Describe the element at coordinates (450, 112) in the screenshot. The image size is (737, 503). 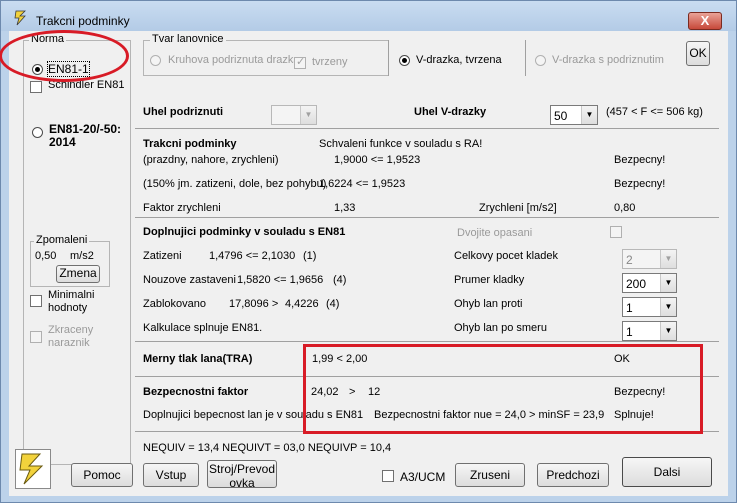
I see `uhel-vdrazky-label: Uhel V-drazky` at that location.